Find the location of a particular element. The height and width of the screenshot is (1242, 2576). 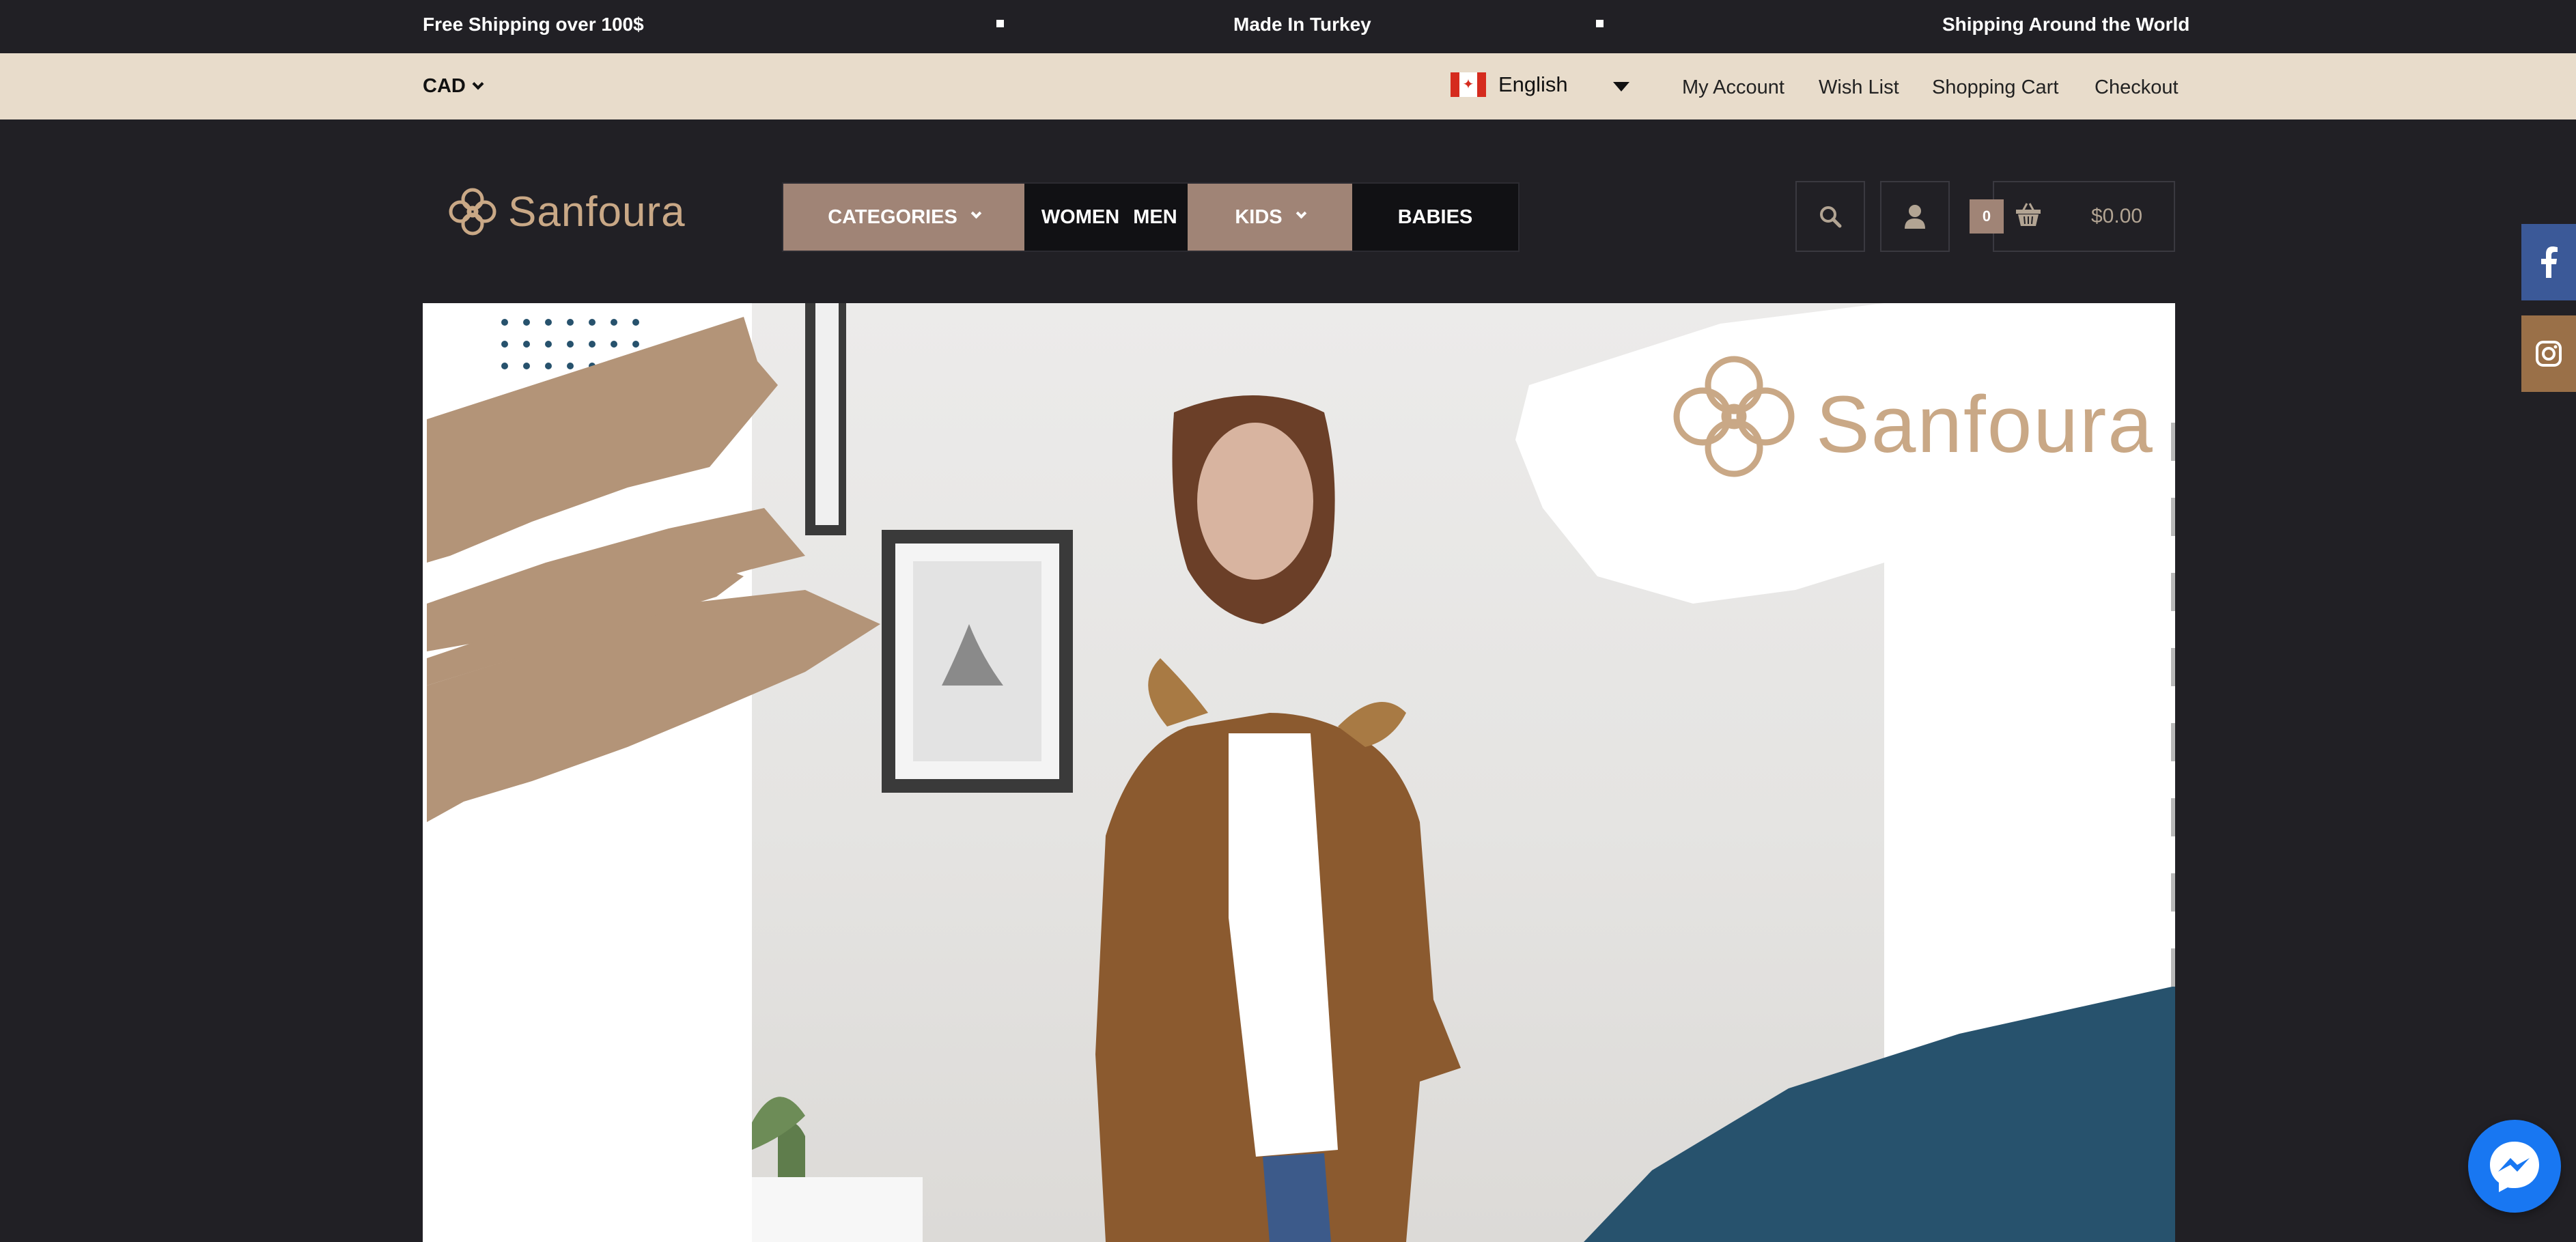

messenger-chat-button is located at coordinates (2514, 1166).